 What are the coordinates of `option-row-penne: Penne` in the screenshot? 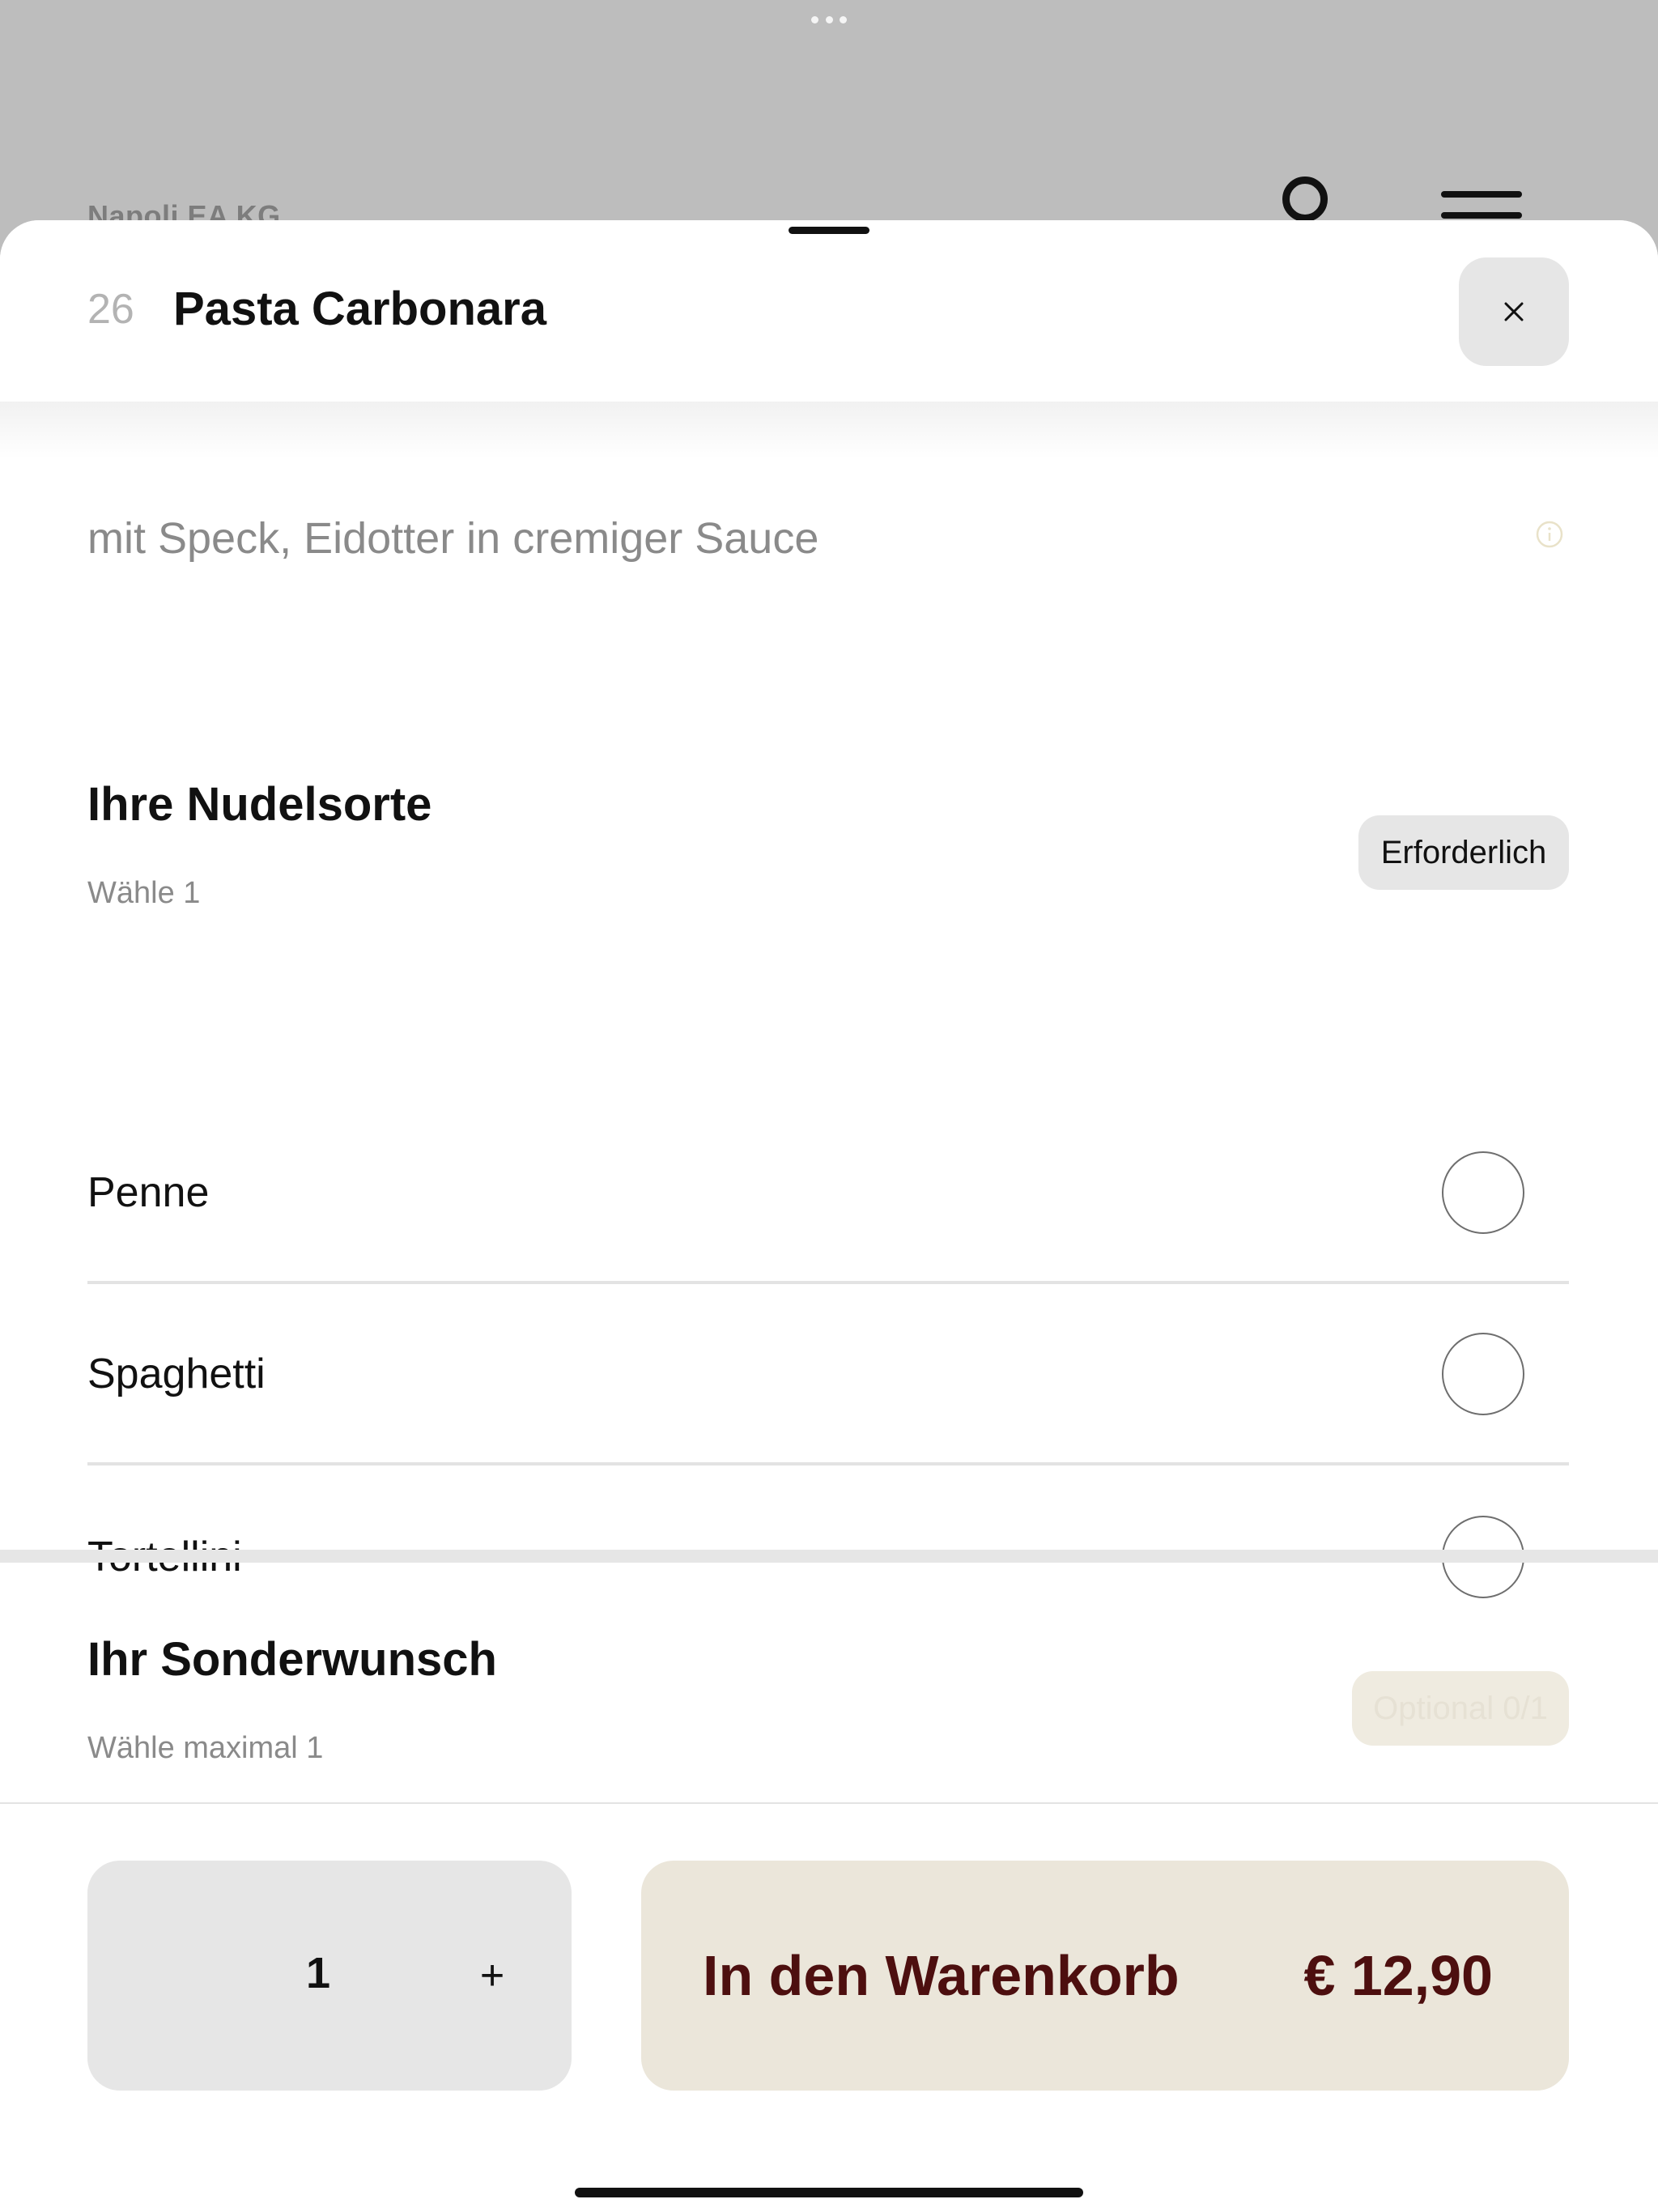 It's located at (828, 1194).